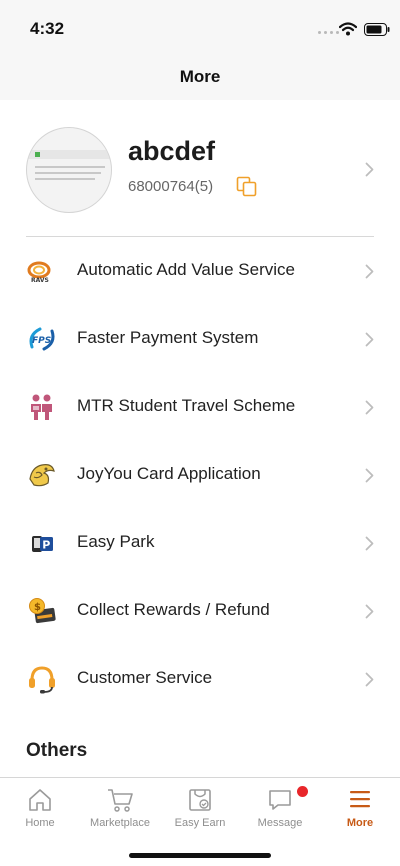  What do you see at coordinates (69, 170) in the screenshot?
I see `avatar` at bounding box center [69, 170].